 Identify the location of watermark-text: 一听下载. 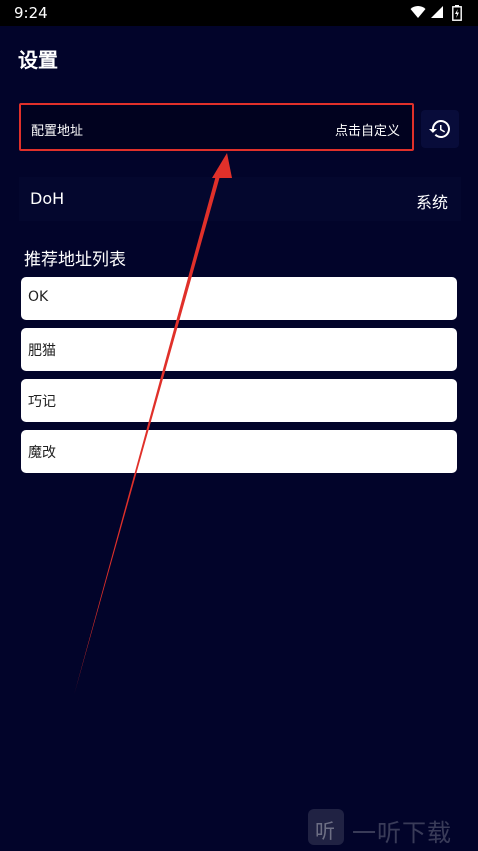
(402, 833).